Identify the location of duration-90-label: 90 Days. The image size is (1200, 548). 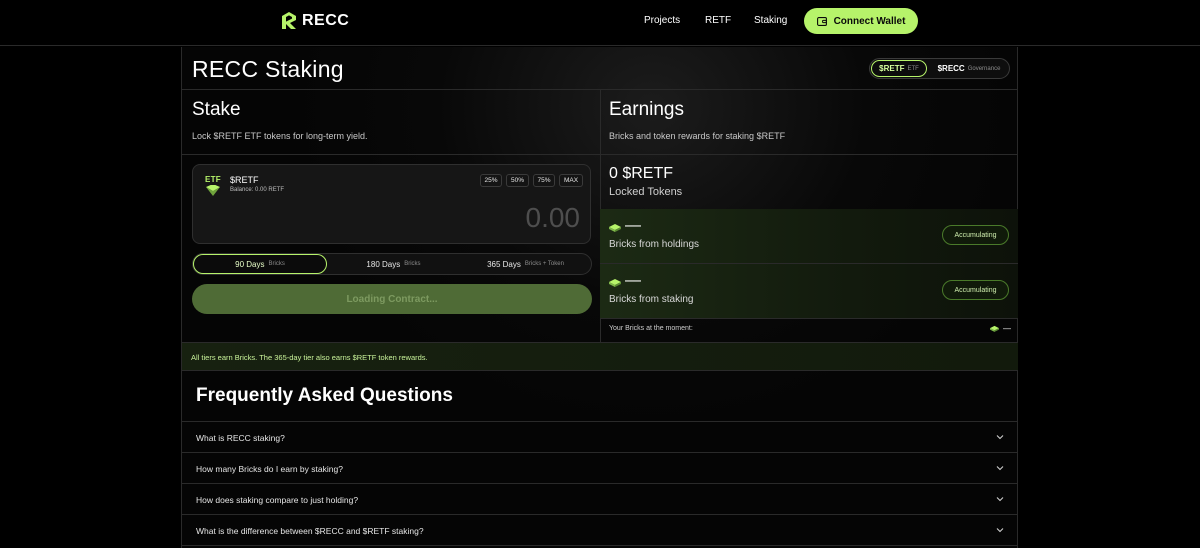
(250, 264).